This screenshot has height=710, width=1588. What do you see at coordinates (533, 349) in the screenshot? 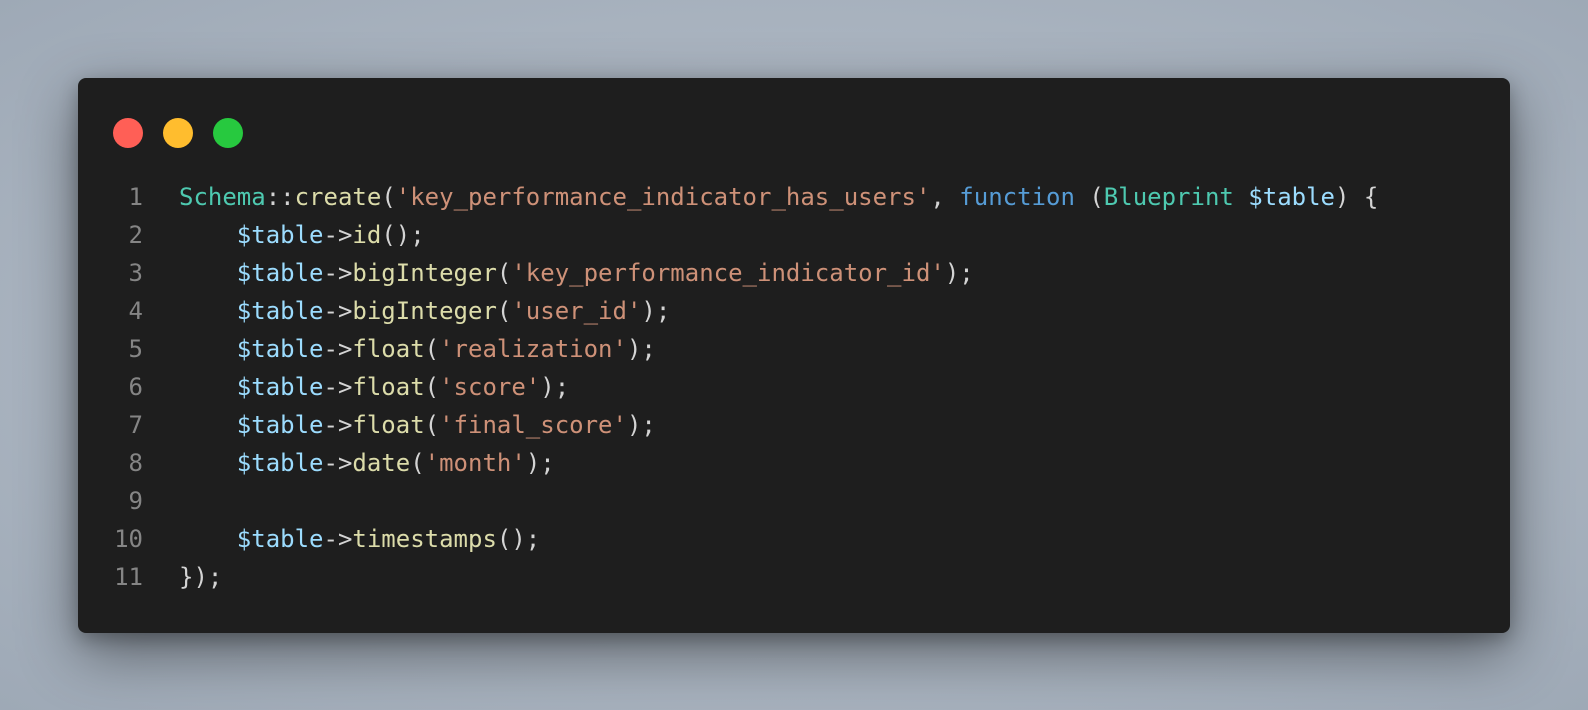
I see `code-string-token: 'realization'` at bounding box center [533, 349].